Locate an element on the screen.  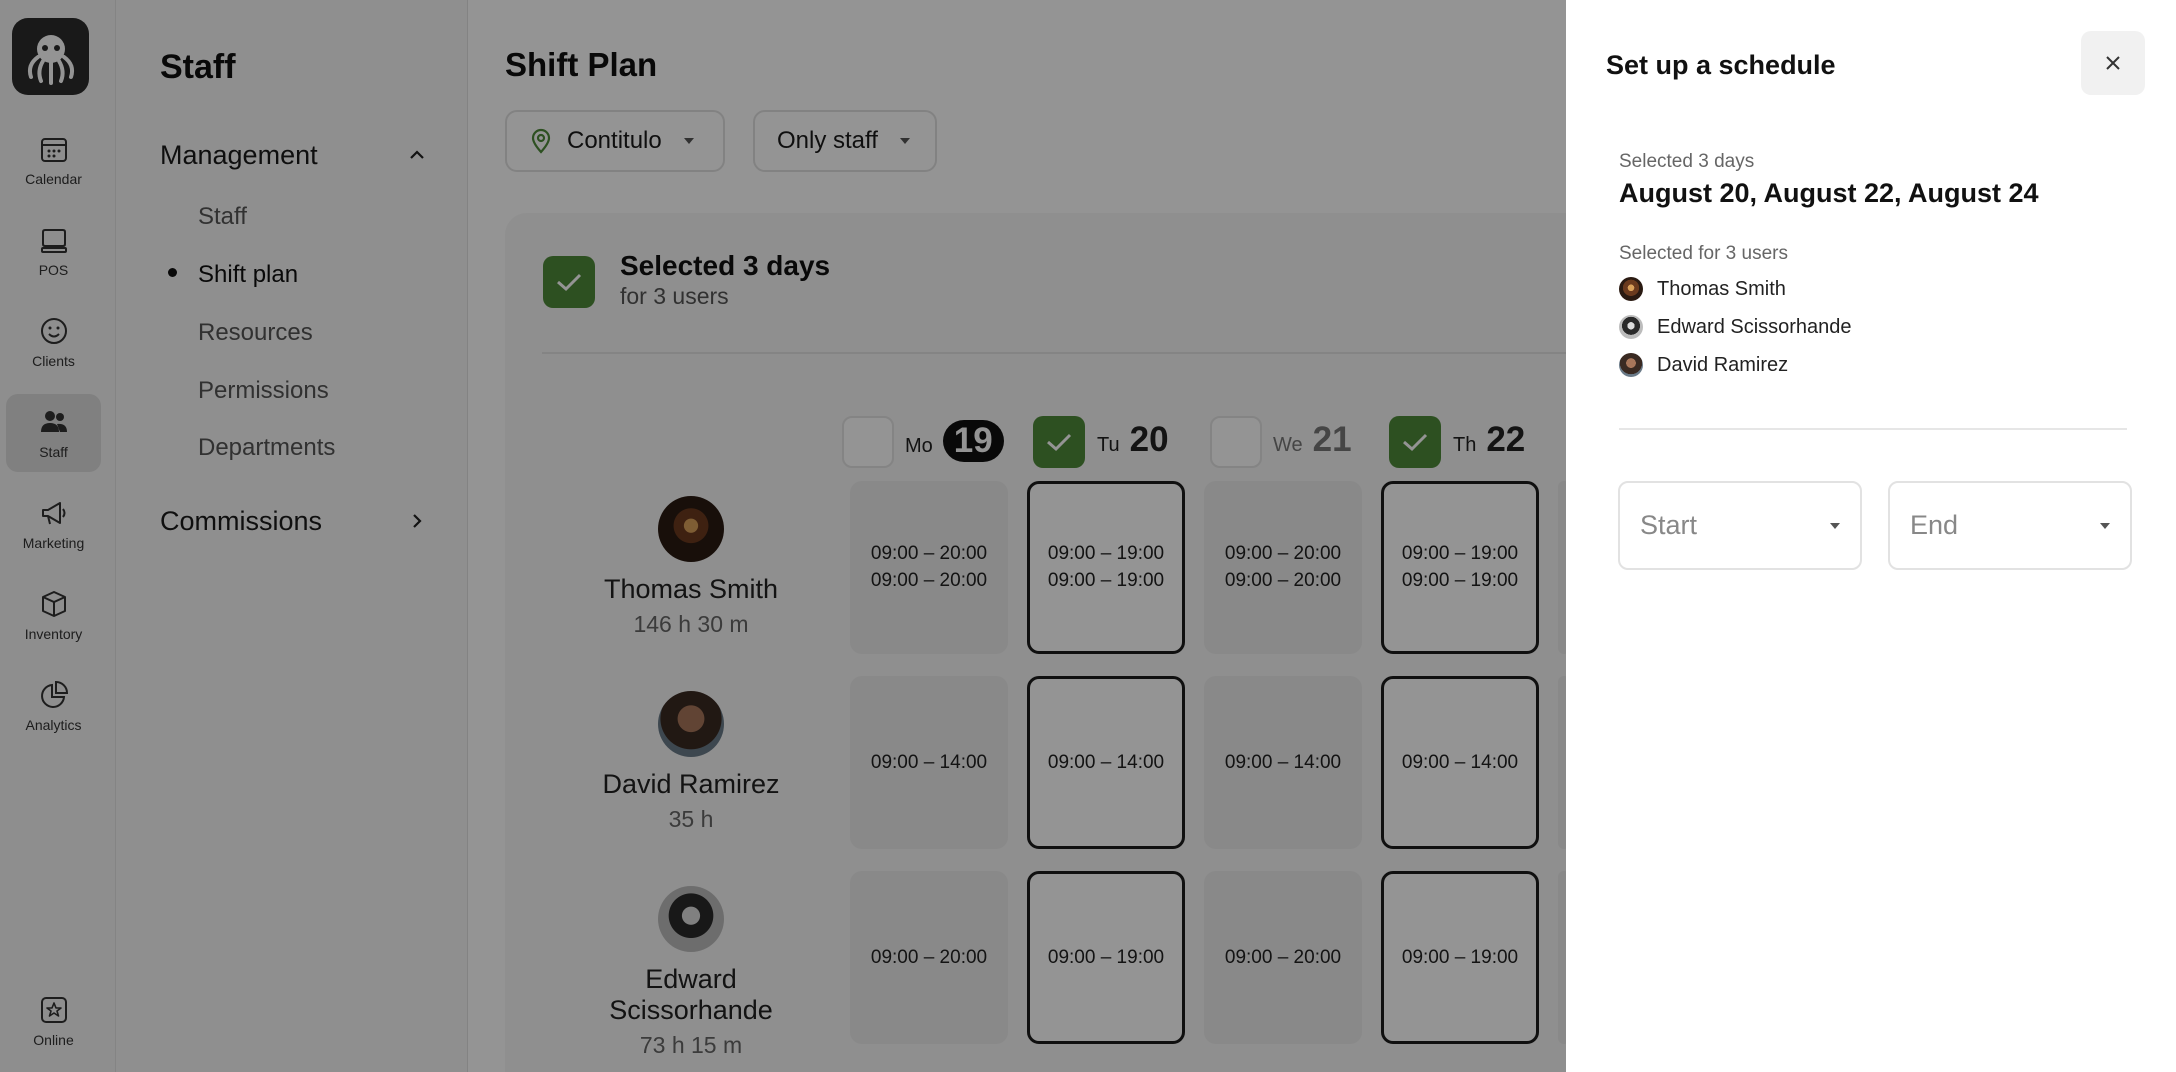
divider is located at coordinates (1873, 429).